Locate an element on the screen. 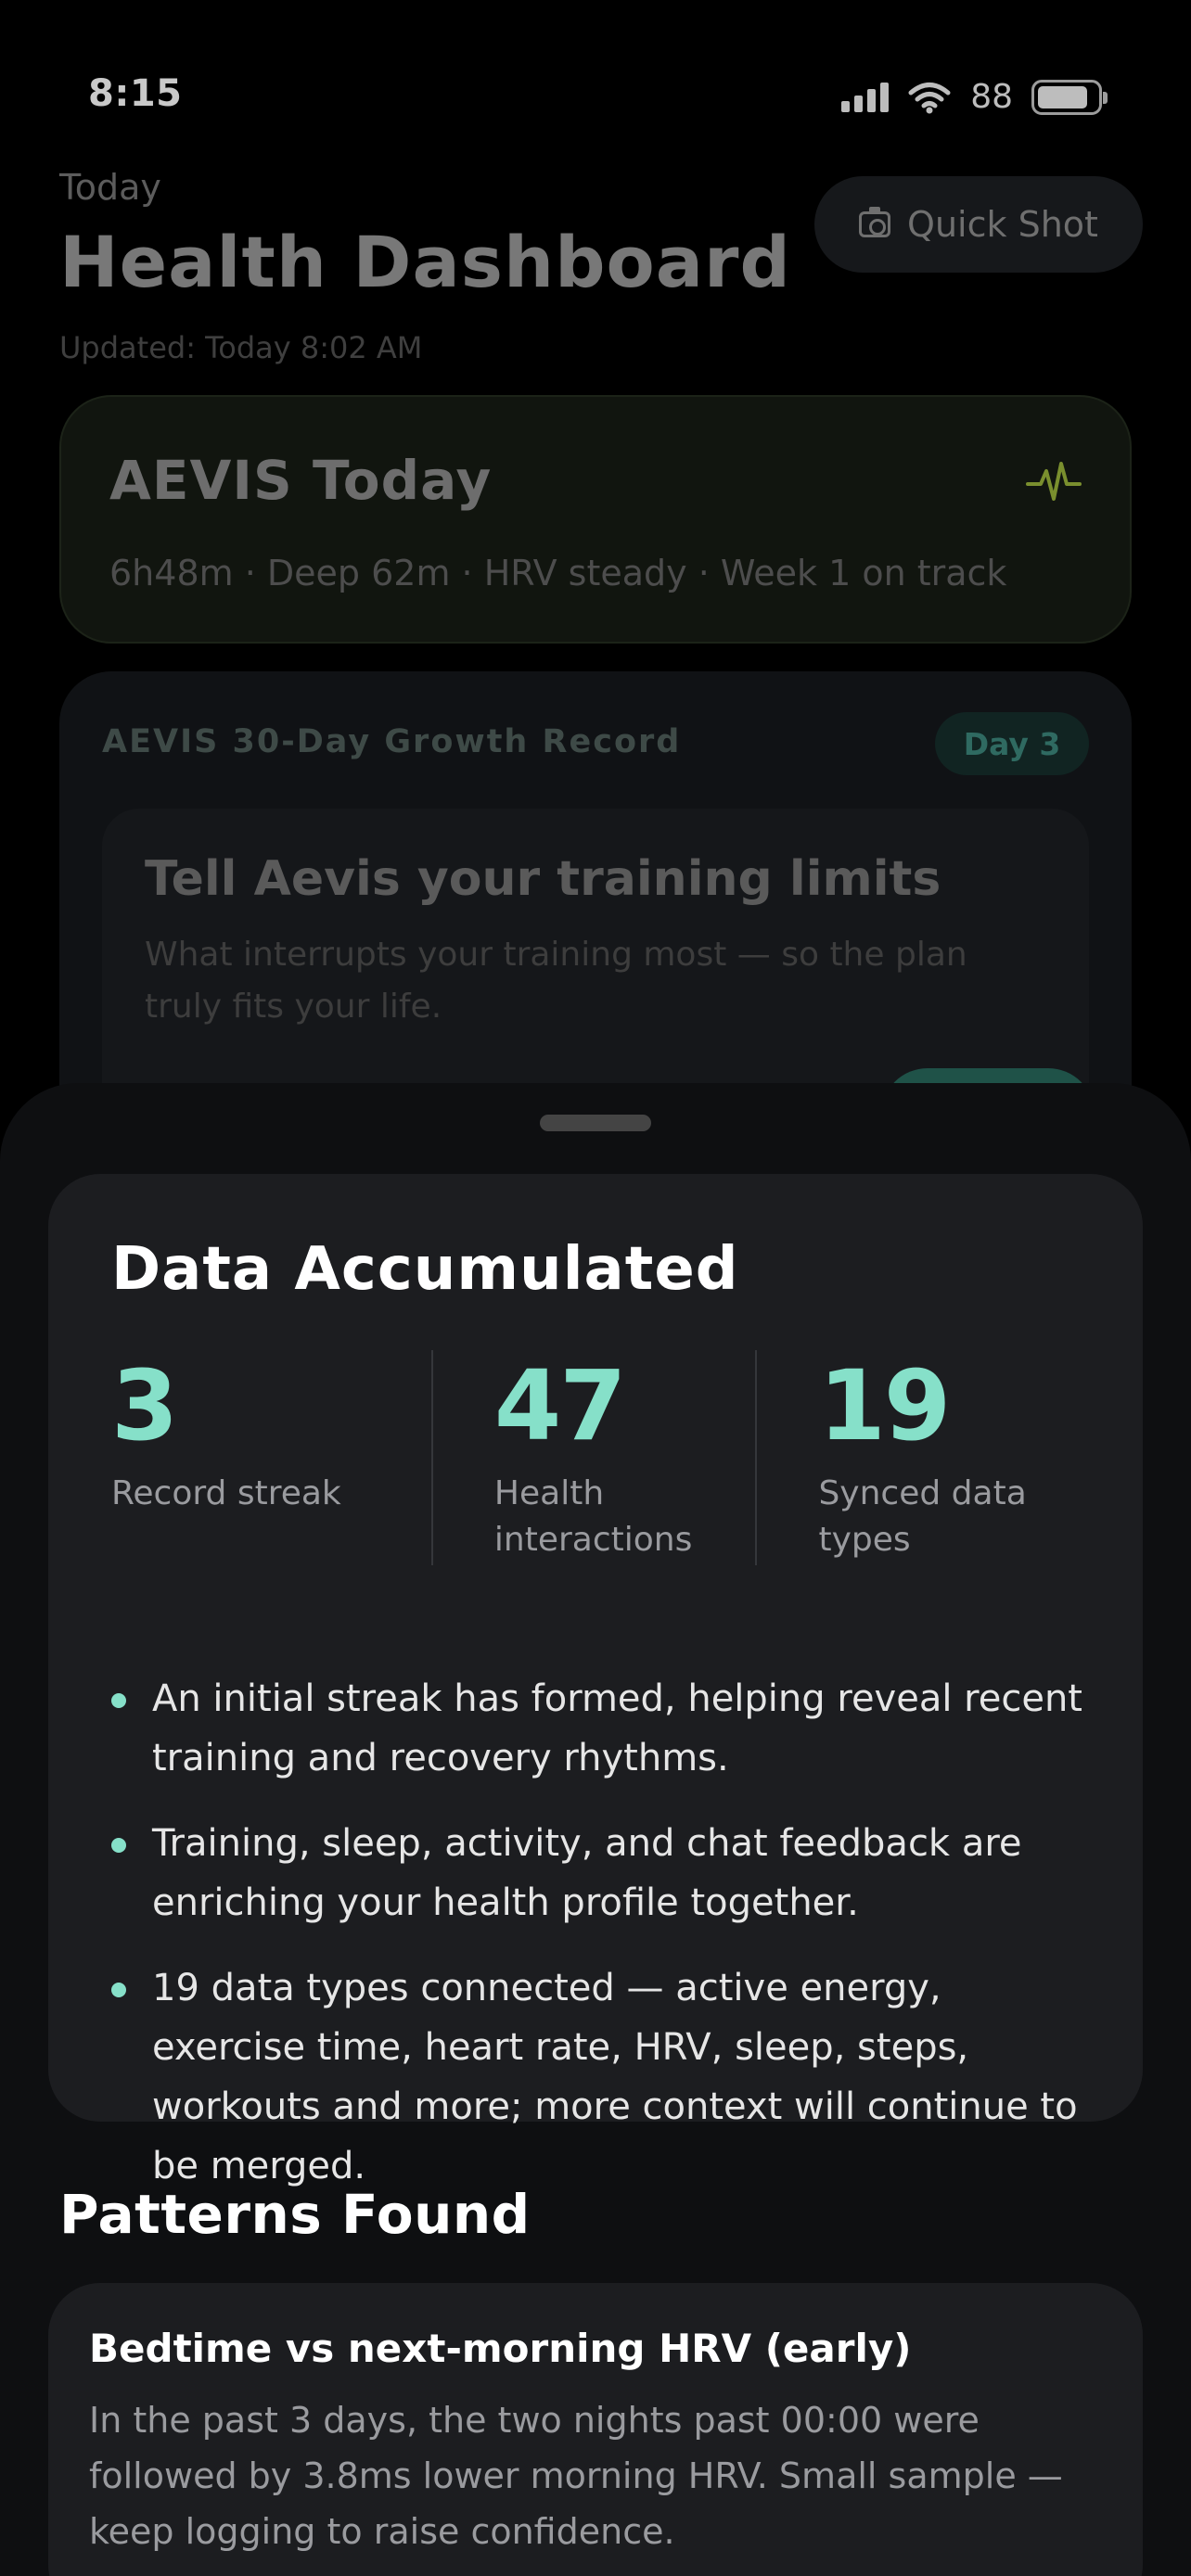  stat-synced-data-types: 19 Synced data types is located at coordinates (918, 1458).